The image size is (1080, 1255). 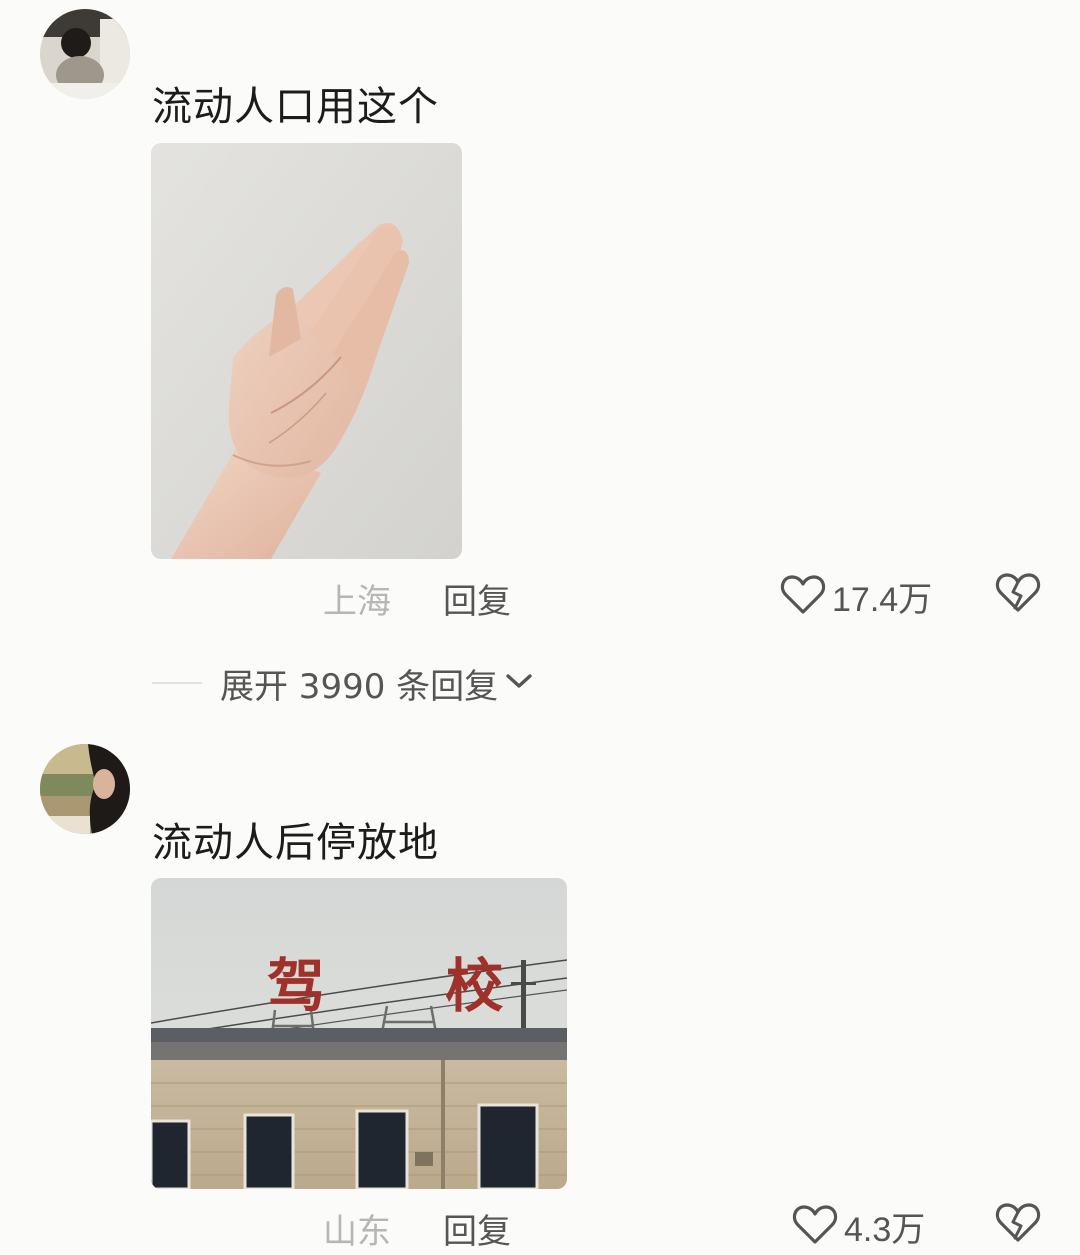 I want to click on expand-replies-row: 展开 3990 条回复, so click(x=343, y=683).